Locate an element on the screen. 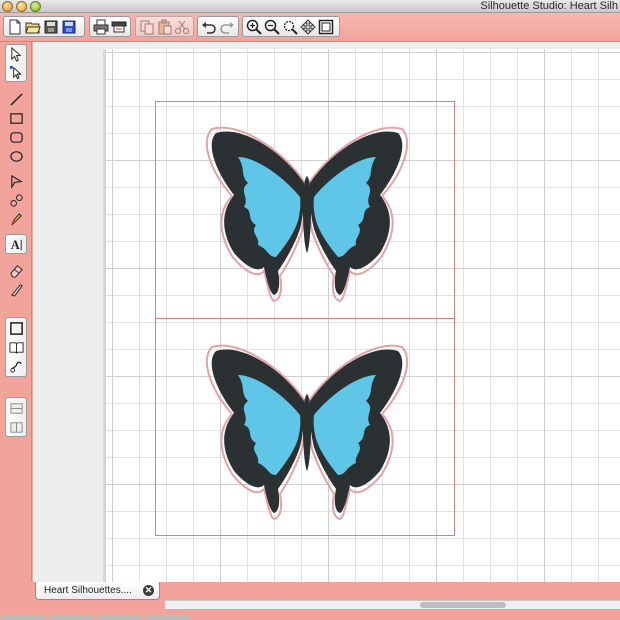 The width and height of the screenshot is (620, 620). rounded-rectangle-tool-button is located at coordinates (16, 137).